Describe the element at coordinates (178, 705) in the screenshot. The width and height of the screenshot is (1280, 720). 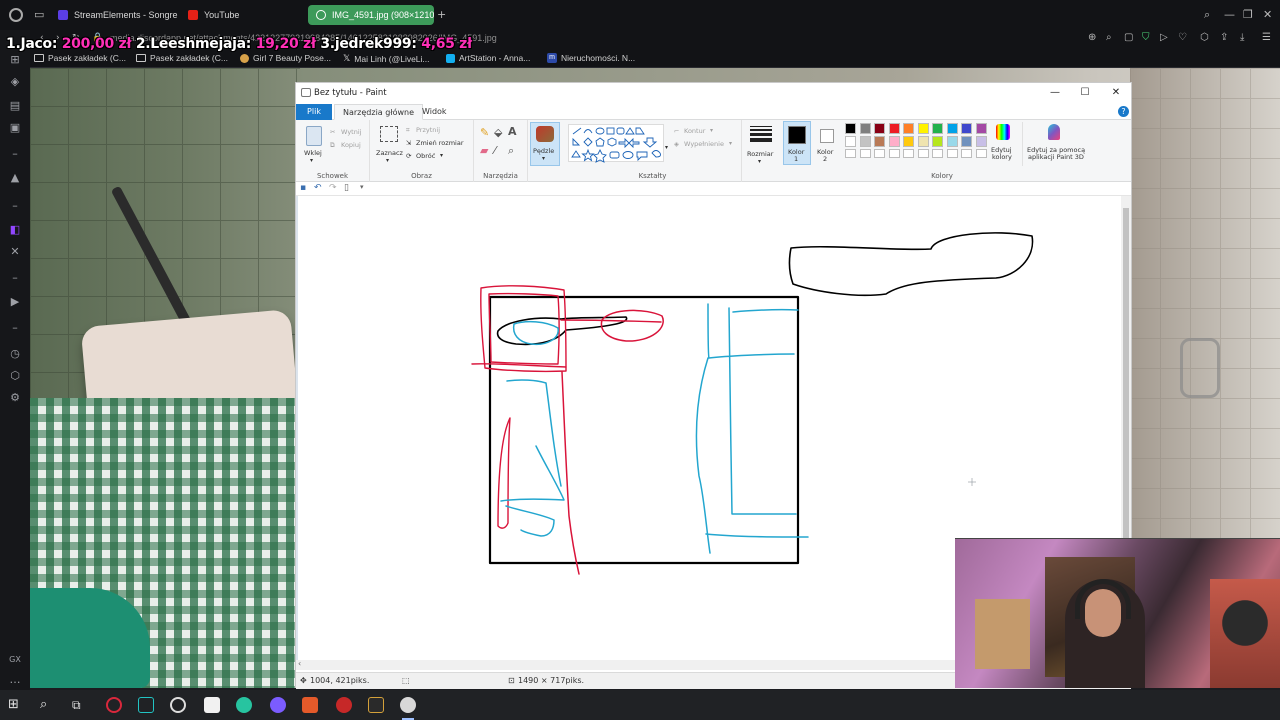
I see `obs-taskbar-icon` at that location.